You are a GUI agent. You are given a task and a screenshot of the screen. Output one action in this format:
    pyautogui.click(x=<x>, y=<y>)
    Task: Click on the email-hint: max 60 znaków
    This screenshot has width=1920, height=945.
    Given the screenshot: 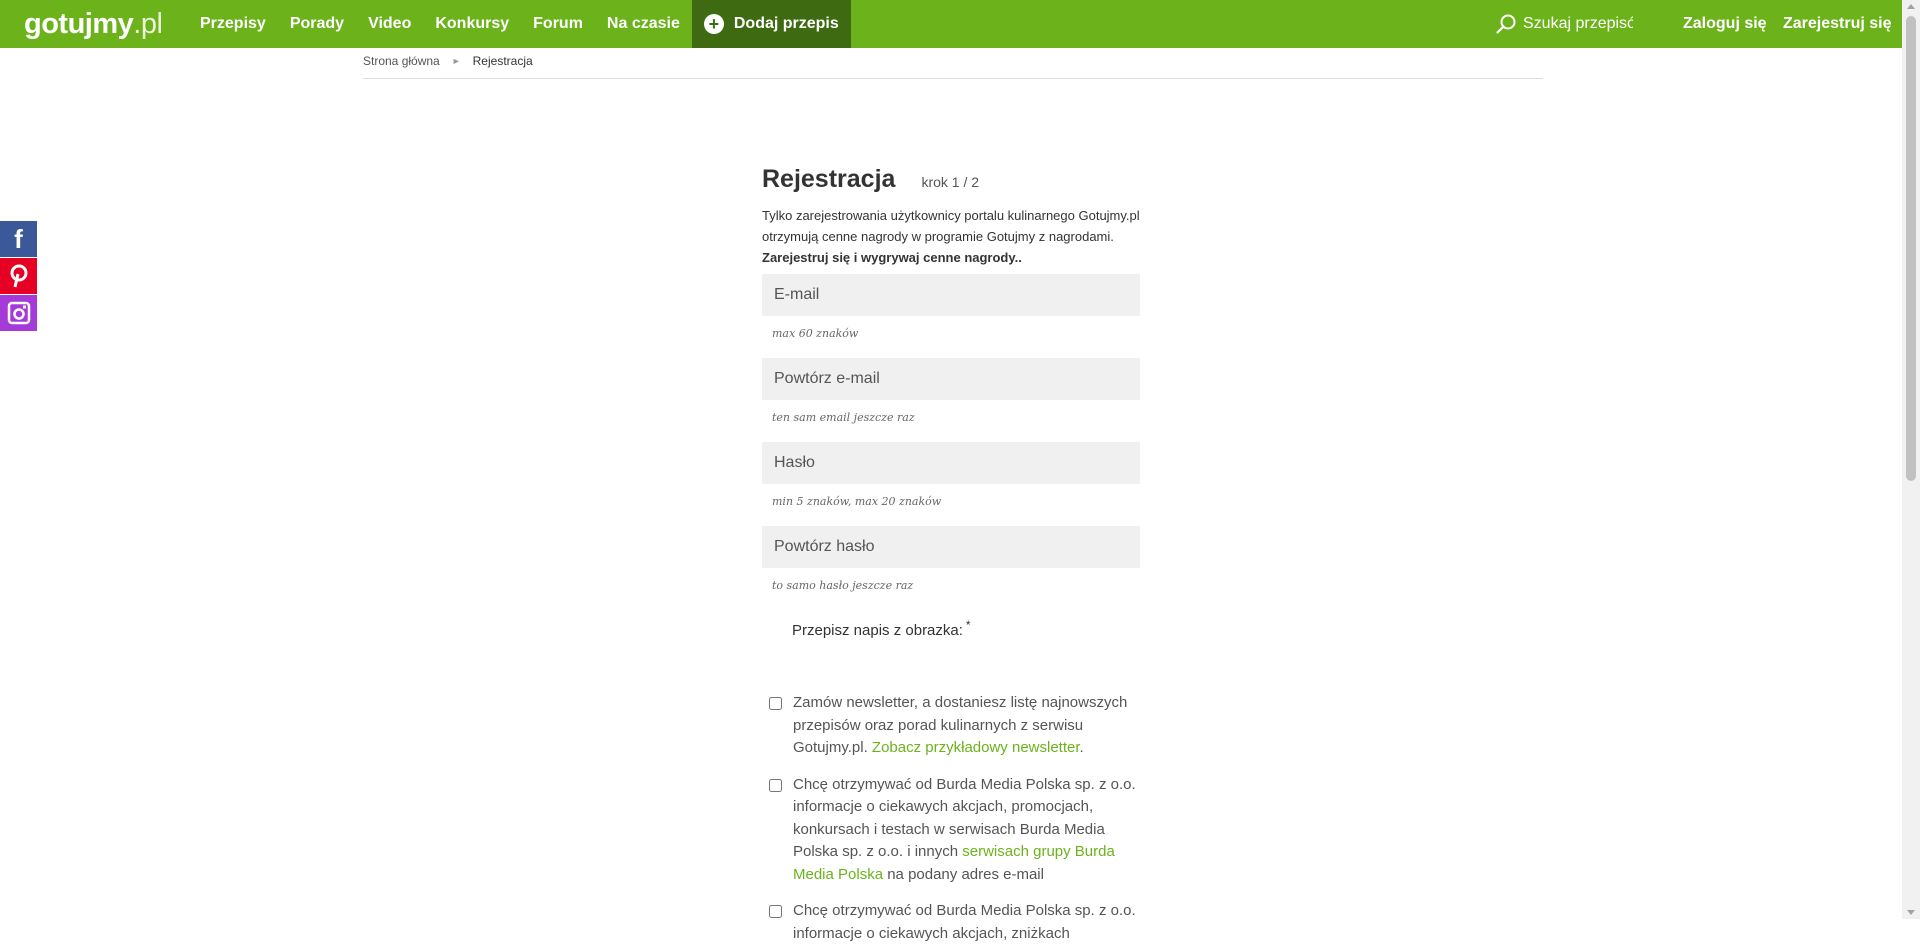 What is the action you would take?
    pyautogui.click(x=815, y=333)
    